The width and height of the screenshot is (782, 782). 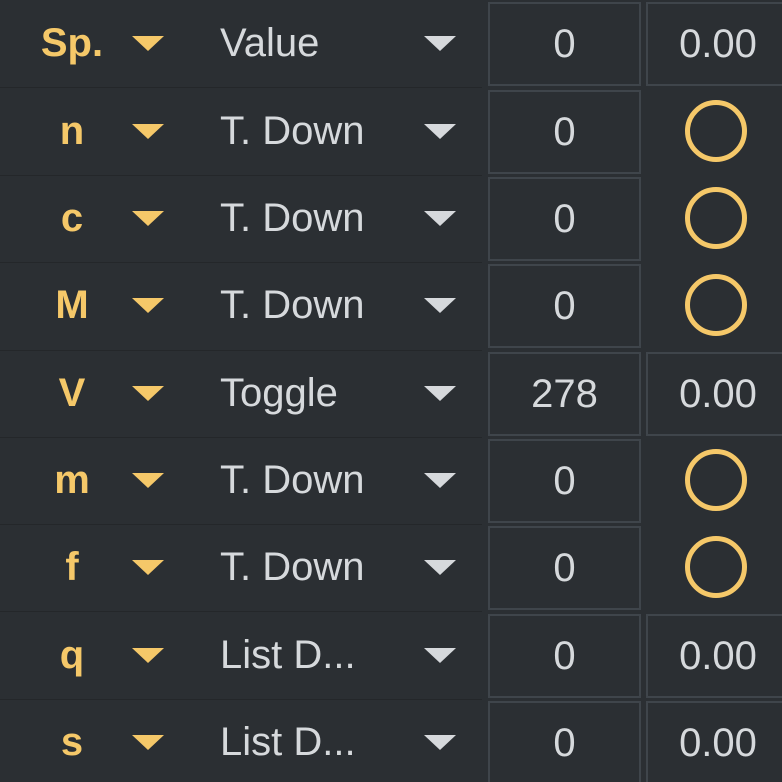 What do you see at coordinates (72, 218) in the screenshot?
I see `key-label: c` at bounding box center [72, 218].